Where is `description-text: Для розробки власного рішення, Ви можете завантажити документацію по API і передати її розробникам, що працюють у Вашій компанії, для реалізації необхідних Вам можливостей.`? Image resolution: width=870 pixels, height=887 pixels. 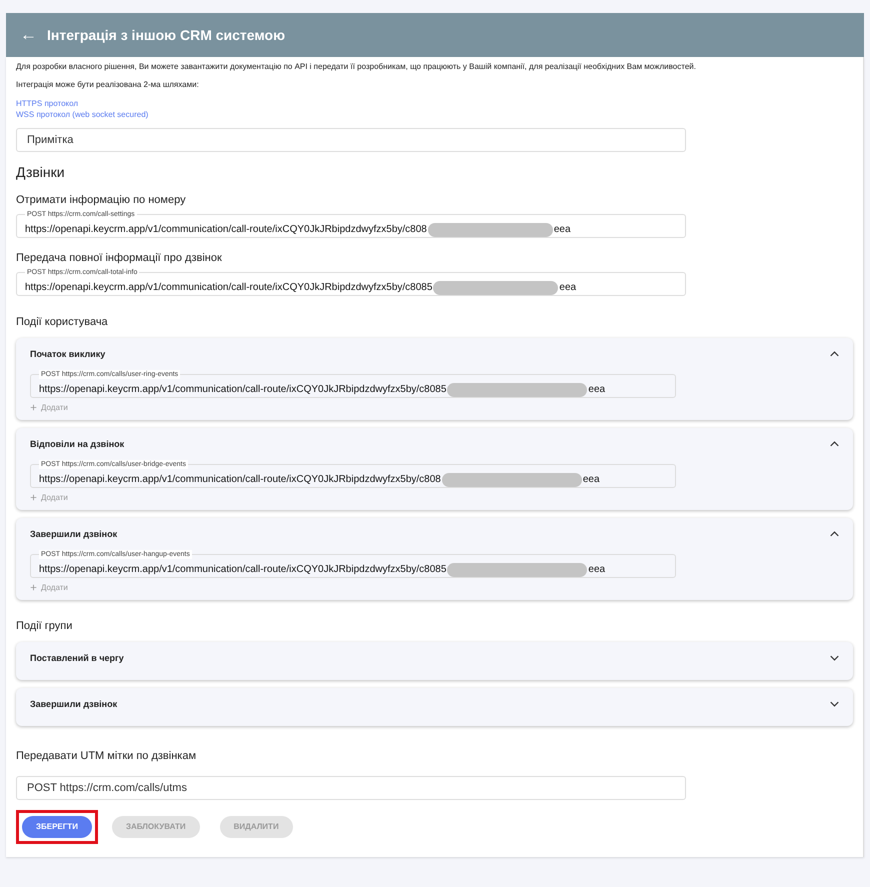
description-text: Для розробки власного рішення, Ви можете завантажити документацію по API і передати її розробникам, що працюють у Вашій компанії, для реалізації необхідних Вам можливостей. is located at coordinates (356, 67).